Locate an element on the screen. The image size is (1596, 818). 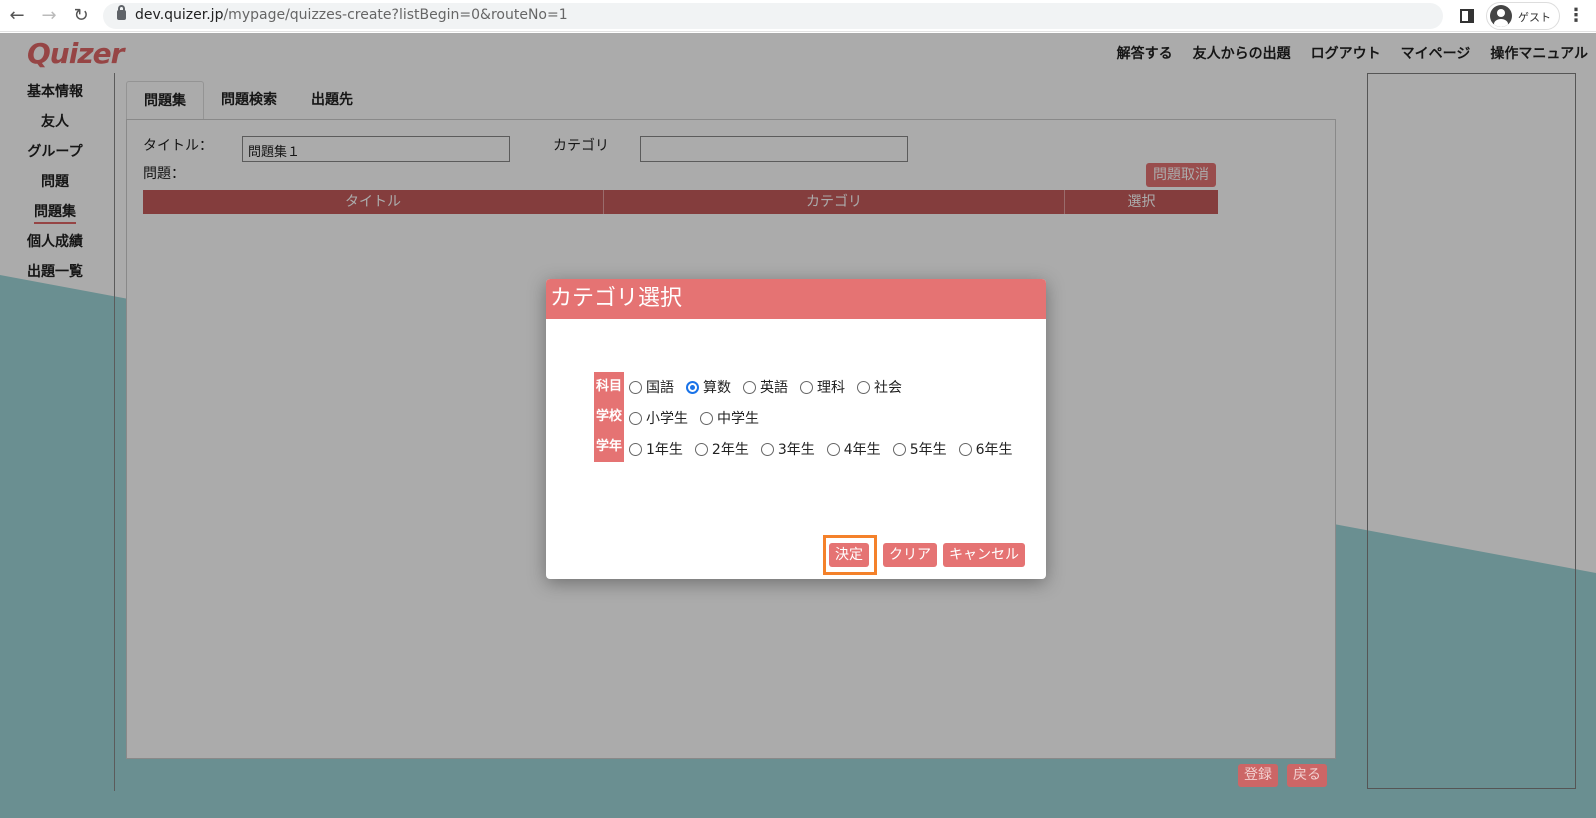
radio-option-junior-high: 中学生 is located at coordinates (729, 418).